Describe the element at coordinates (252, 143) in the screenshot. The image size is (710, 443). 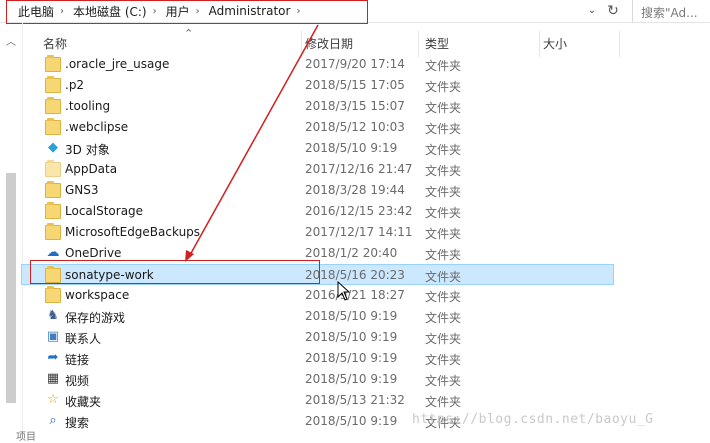
I see `annotation-arrow` at that location.